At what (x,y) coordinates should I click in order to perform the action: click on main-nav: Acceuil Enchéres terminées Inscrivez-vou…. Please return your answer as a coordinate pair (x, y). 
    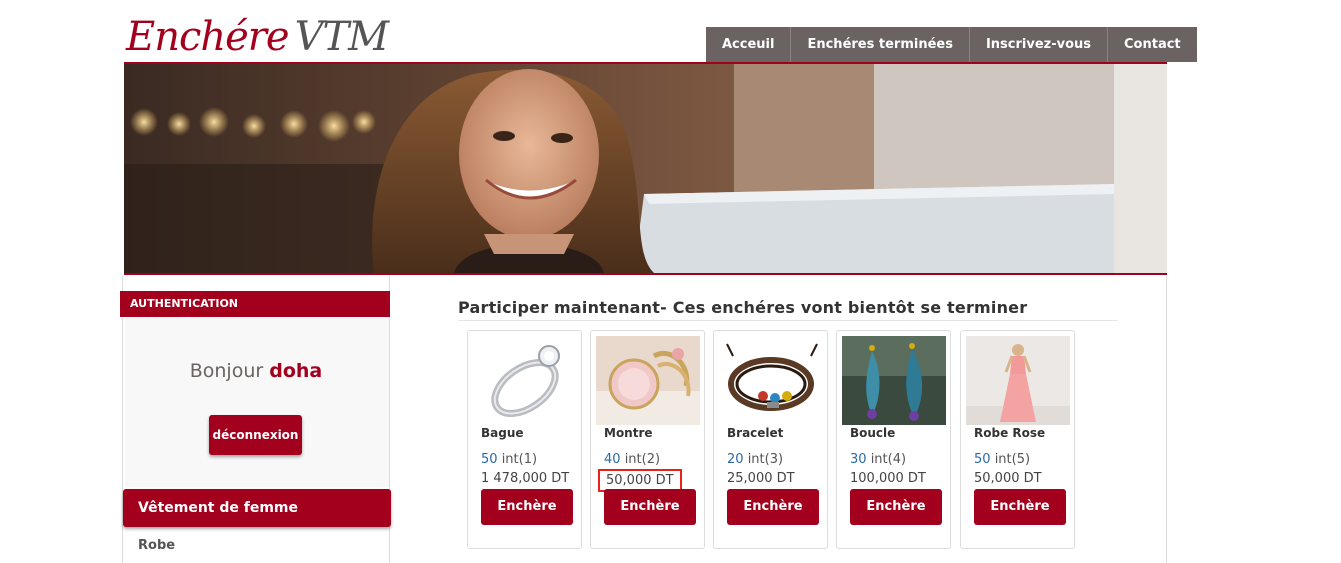
    Looking at the image, I should click on (951, 44).